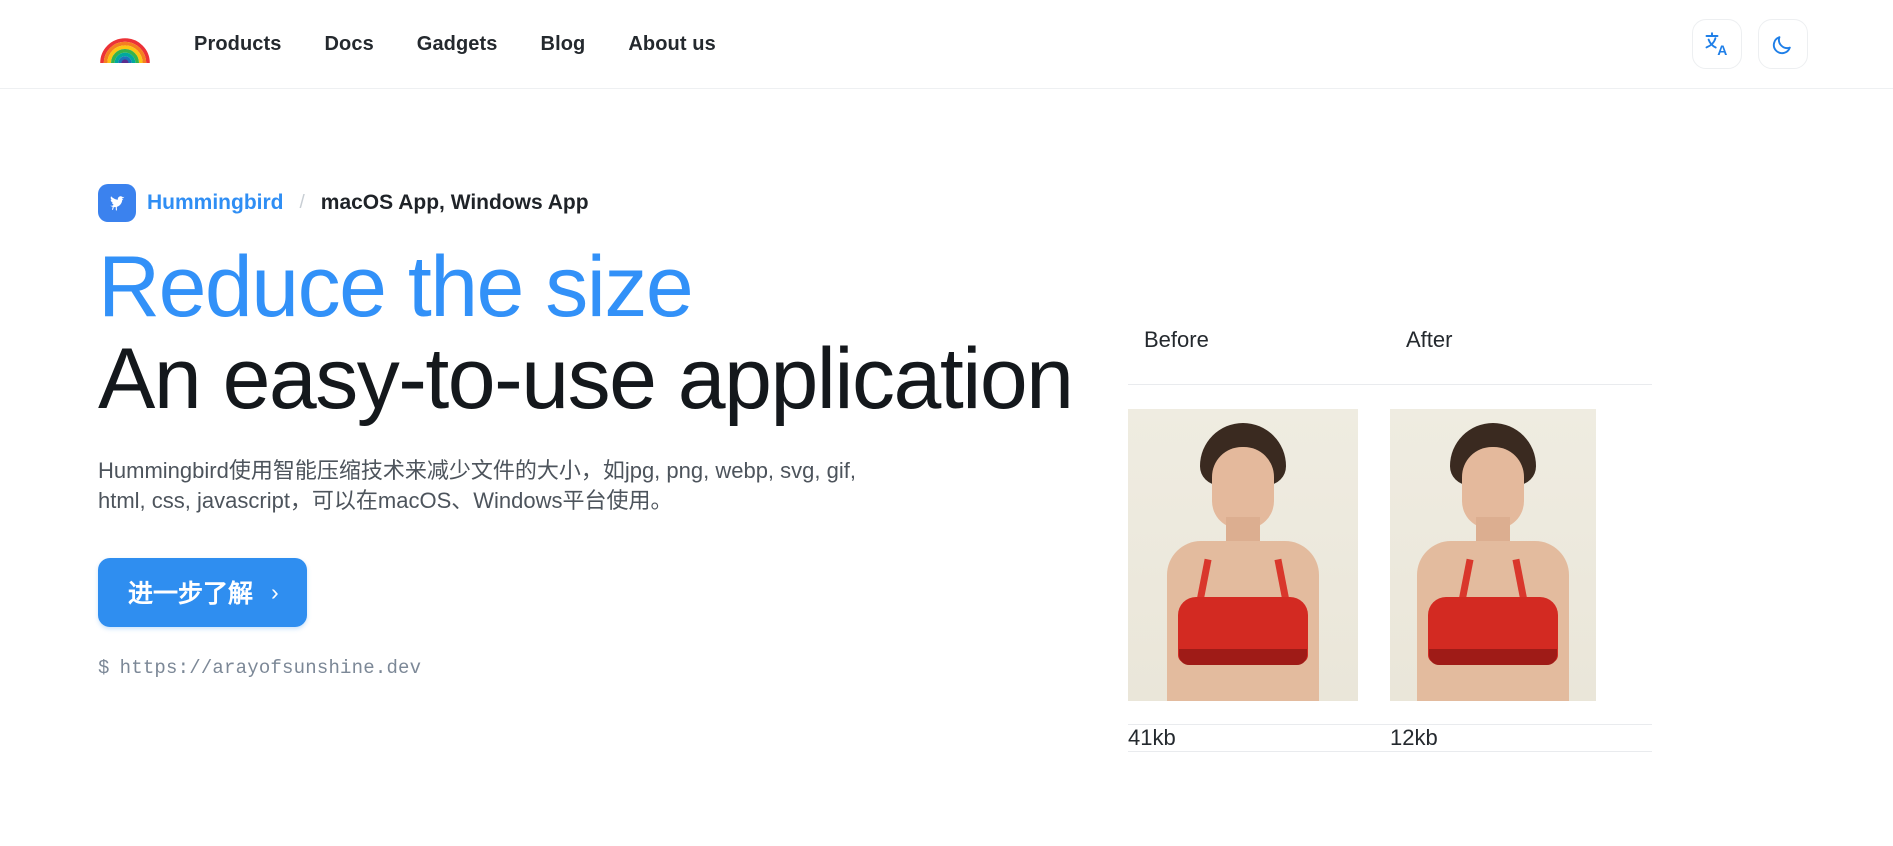 Image resolution: width=1893 pixels, height=846 pixels. I want to click on site-header: Products Docs Gadgets Blog About us A, so click(946, 44).